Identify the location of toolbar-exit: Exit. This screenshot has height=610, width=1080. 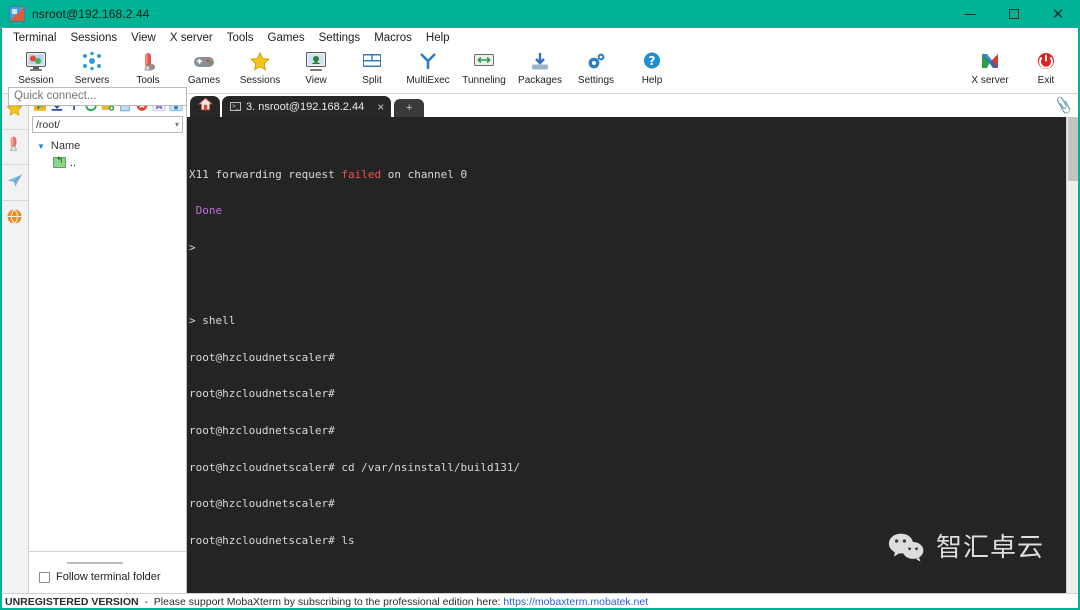
(1046, 70).